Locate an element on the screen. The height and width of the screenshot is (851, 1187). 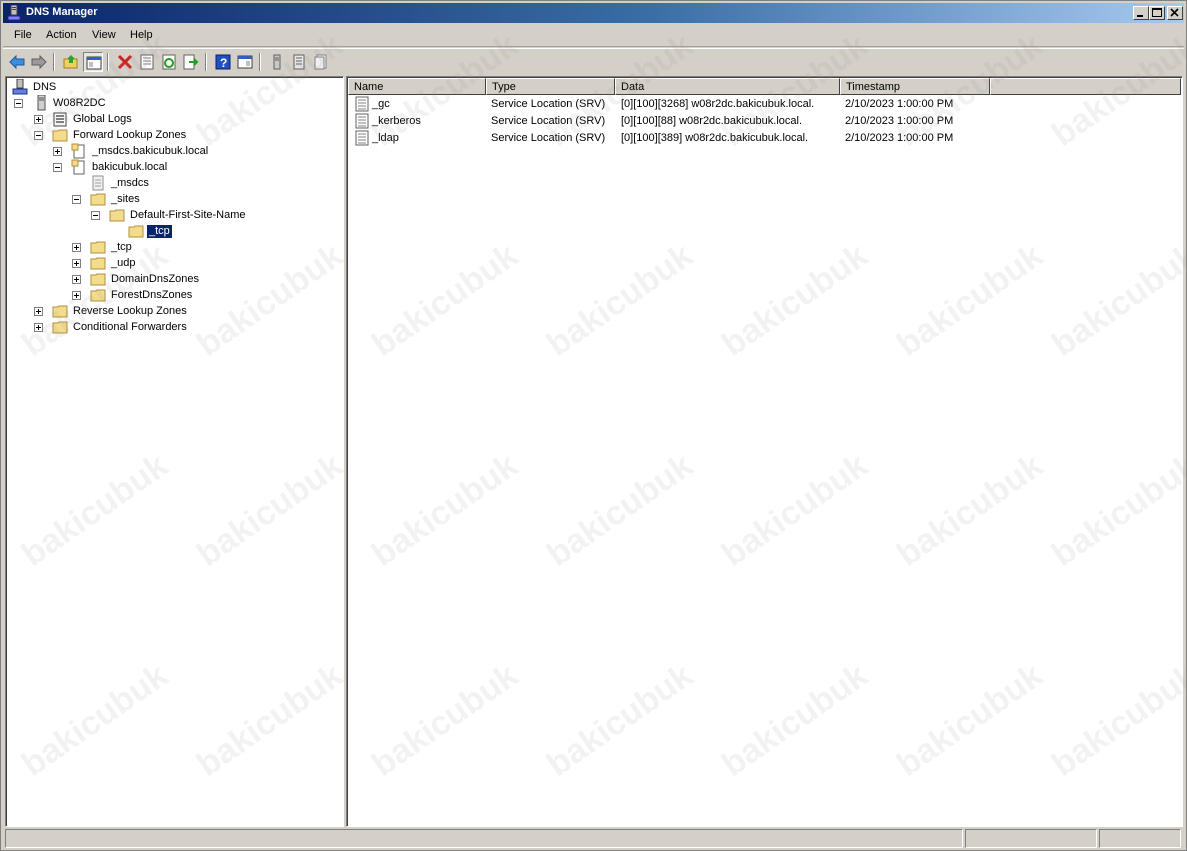
column-header-filler is located at coordinates (1085, 86).